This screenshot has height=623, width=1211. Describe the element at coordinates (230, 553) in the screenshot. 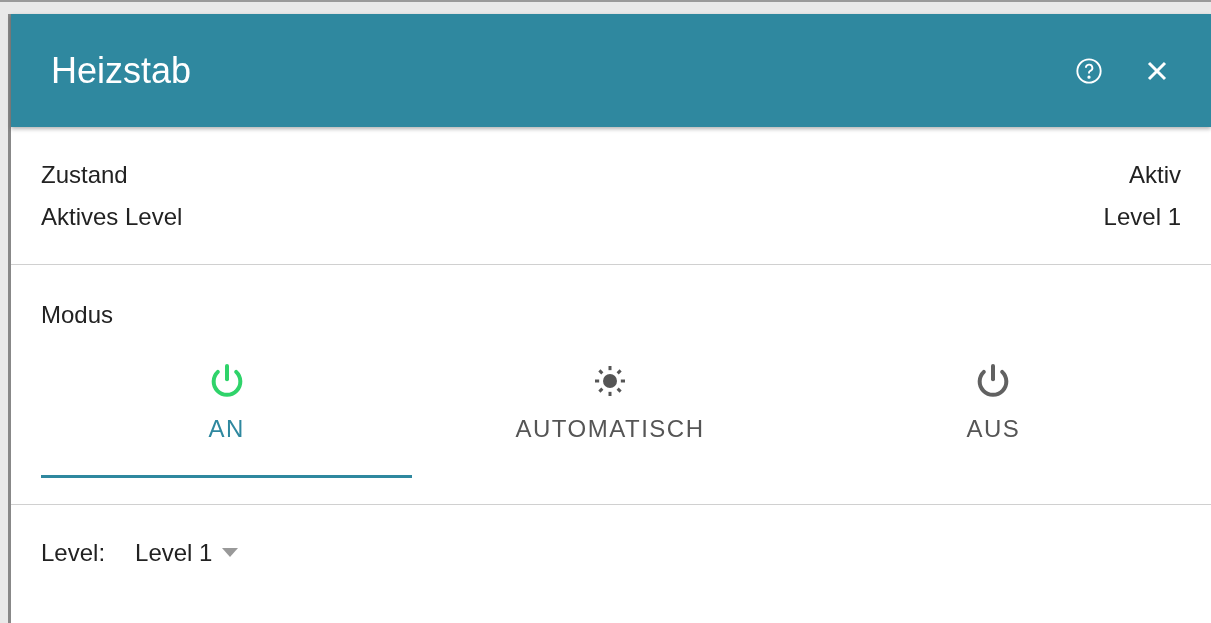

I see `caret-icon` at that location.